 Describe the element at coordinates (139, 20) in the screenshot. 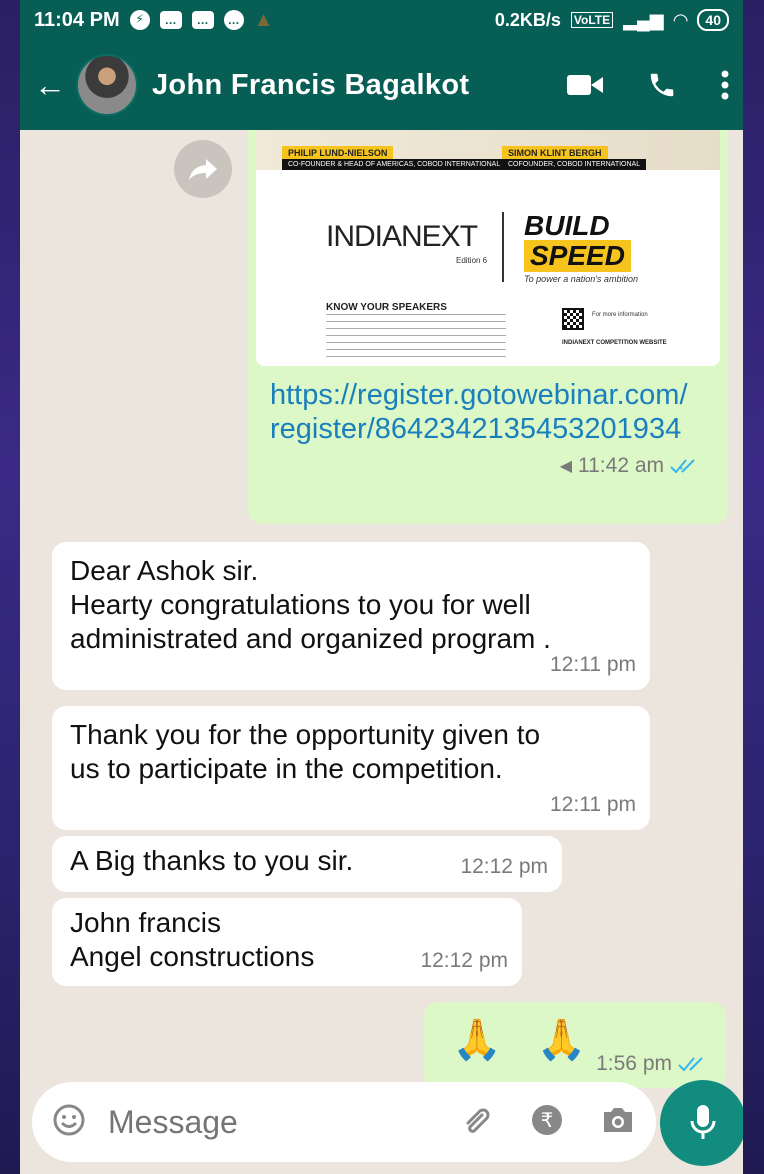

I see `charging-icon: ⚡` at that location.